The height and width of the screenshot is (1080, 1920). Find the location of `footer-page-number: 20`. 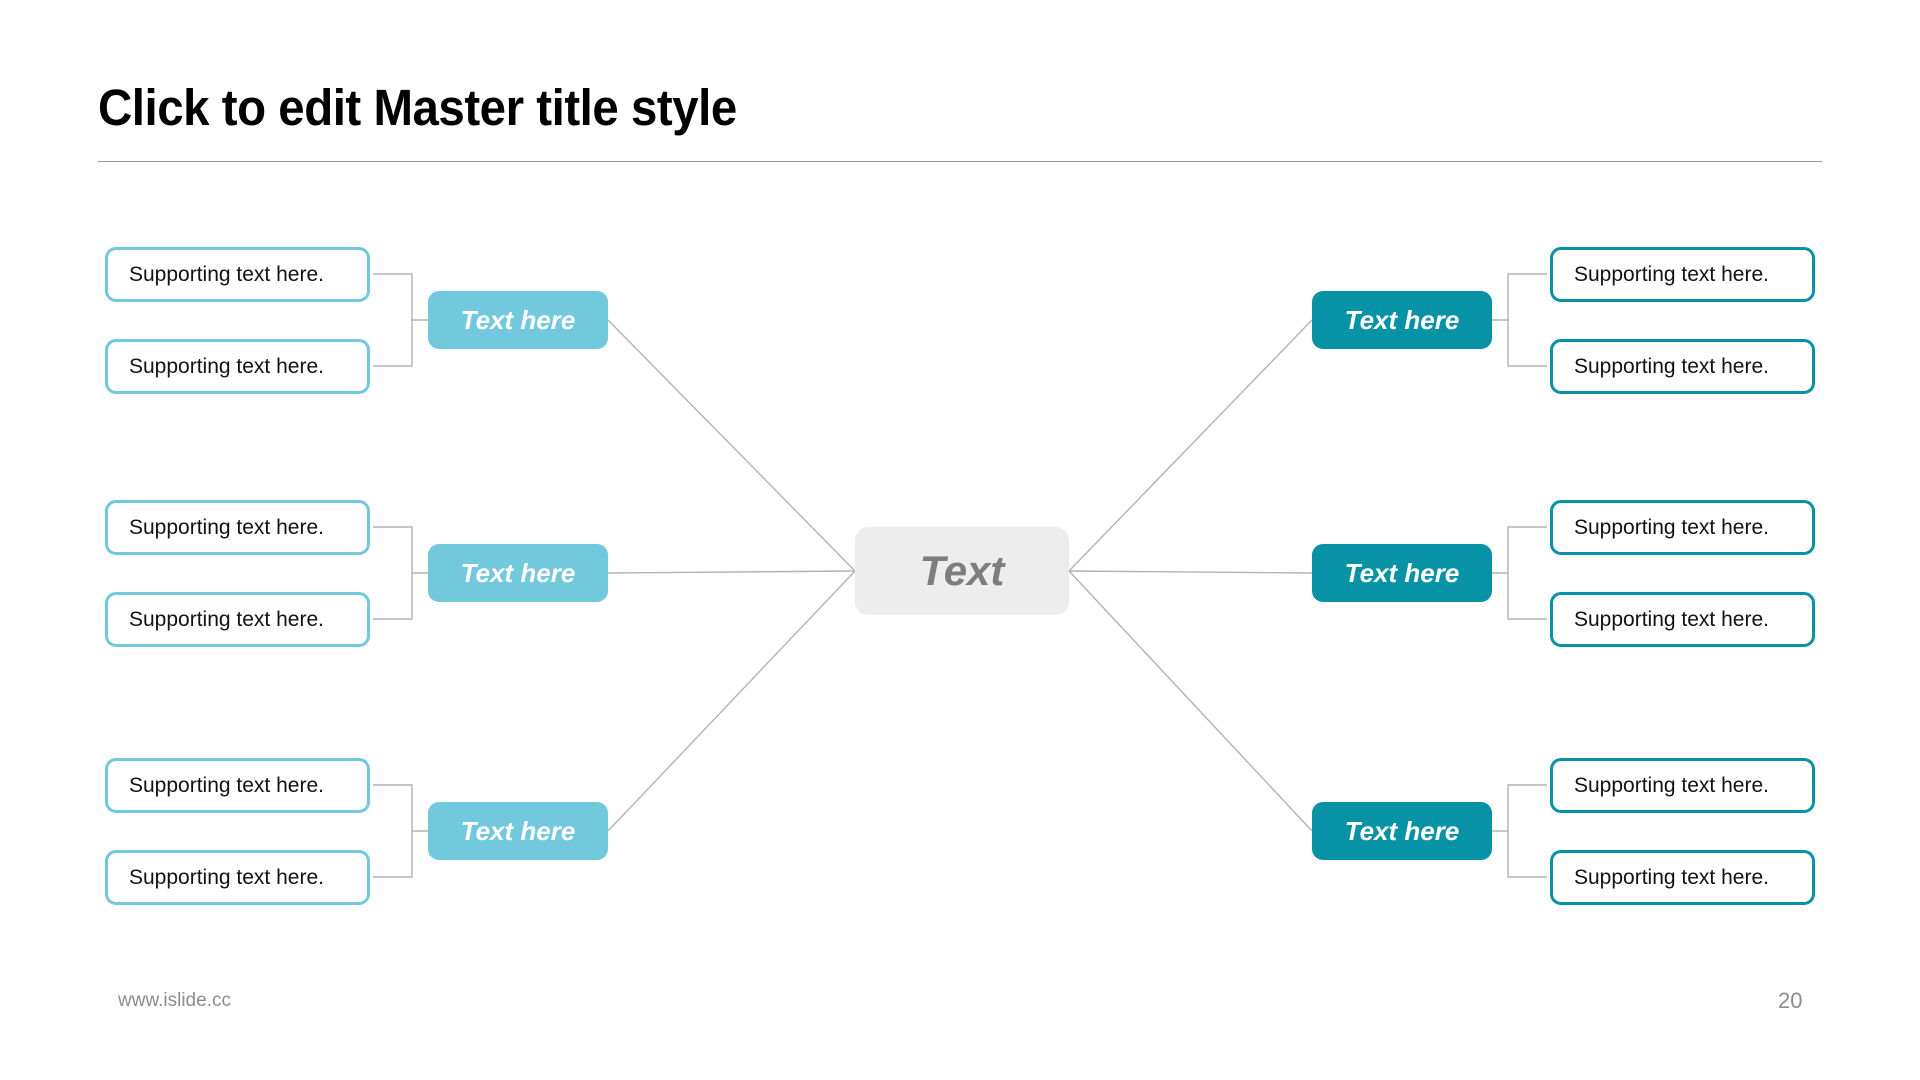

footer-page-number: 20 is located at coordinates (1790, 1000).